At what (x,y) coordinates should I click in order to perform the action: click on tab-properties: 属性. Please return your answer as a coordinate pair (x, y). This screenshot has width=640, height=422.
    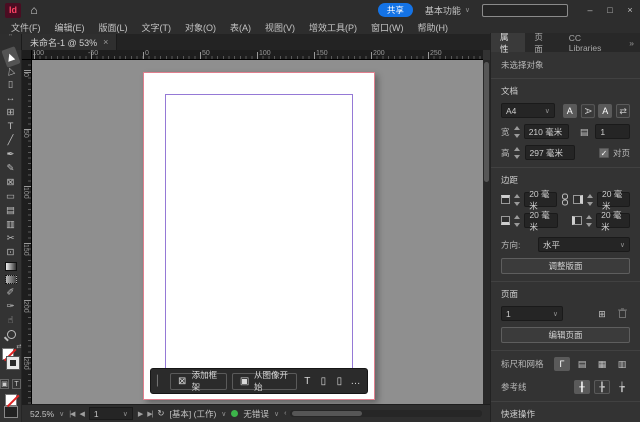
    Looking at the image, I should click on (508, 43).